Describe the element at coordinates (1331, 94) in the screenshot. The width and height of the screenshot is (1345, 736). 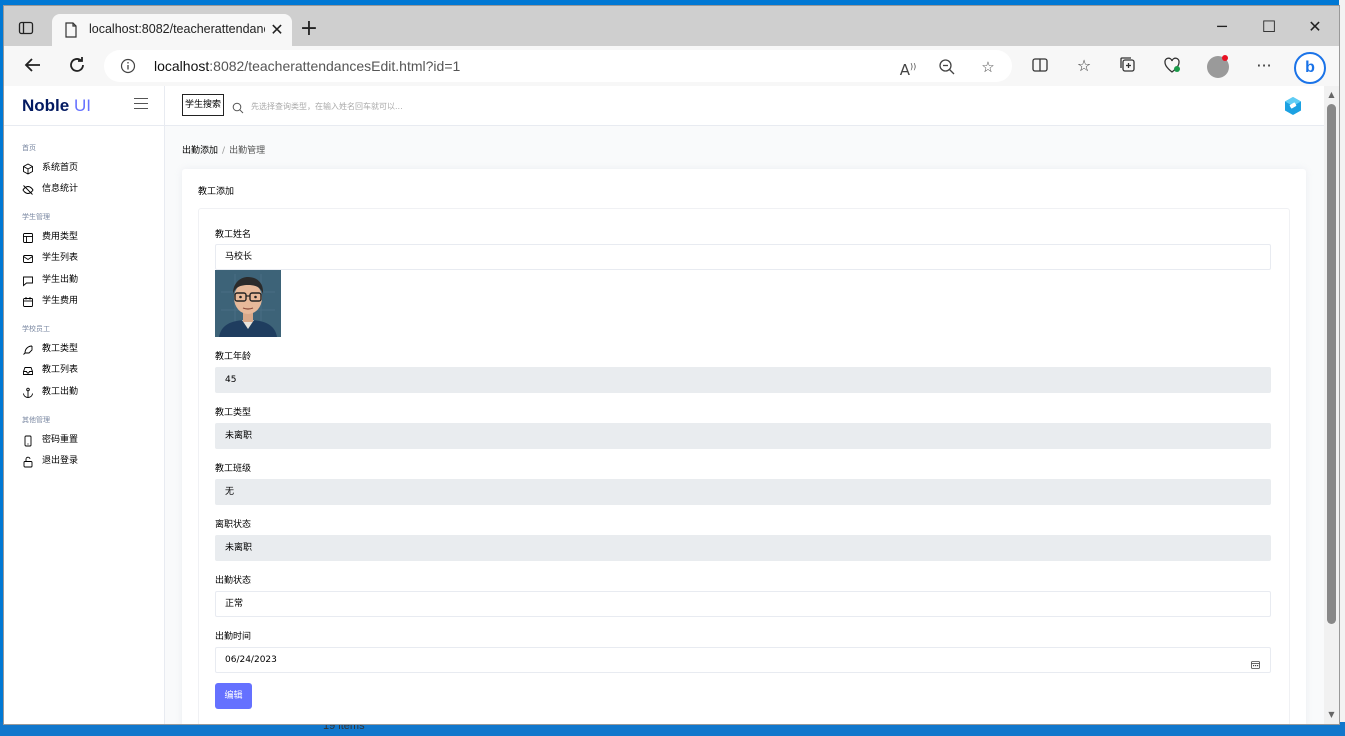
I see `scroll-up-icon: ▲` at that location.